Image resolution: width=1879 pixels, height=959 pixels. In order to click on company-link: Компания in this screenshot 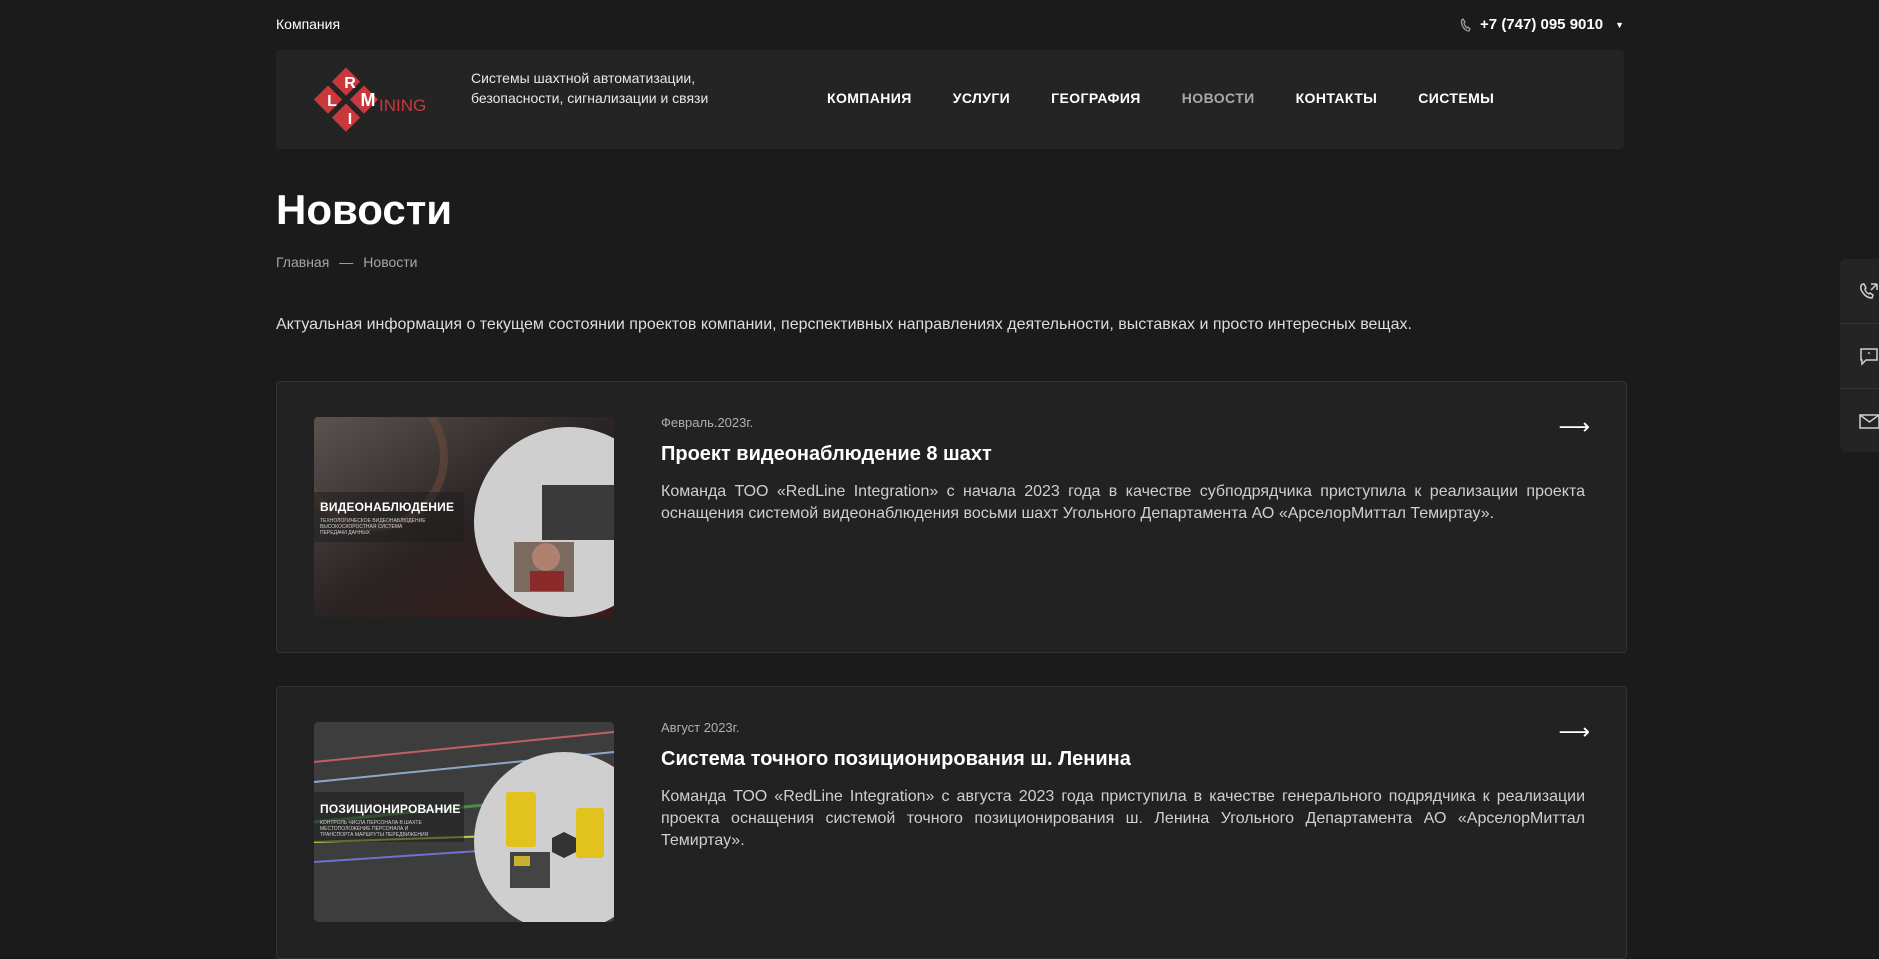, I will do `click(308, 24)`.